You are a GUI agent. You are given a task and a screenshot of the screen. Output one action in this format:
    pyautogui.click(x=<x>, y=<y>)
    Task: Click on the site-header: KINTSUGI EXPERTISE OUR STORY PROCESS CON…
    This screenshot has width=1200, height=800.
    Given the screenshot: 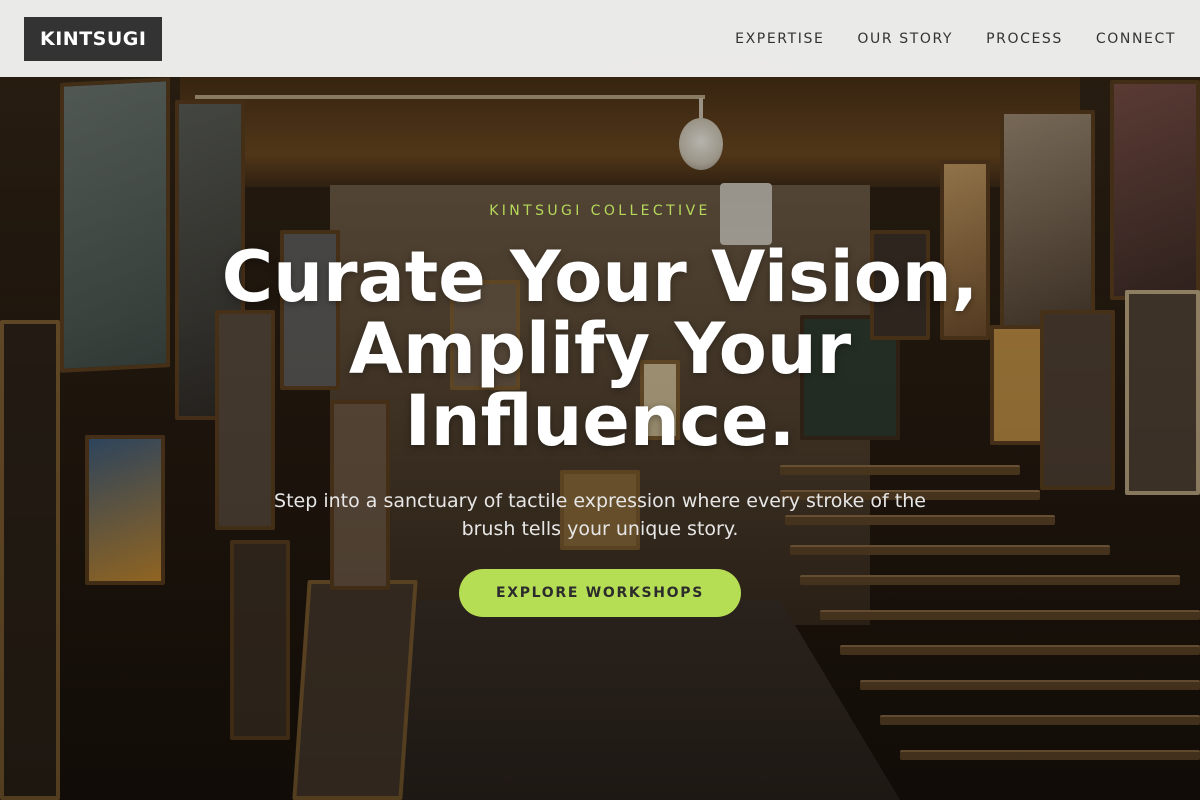 What is the action you would take?
    pyautogui.click(x=600, y=38)
    